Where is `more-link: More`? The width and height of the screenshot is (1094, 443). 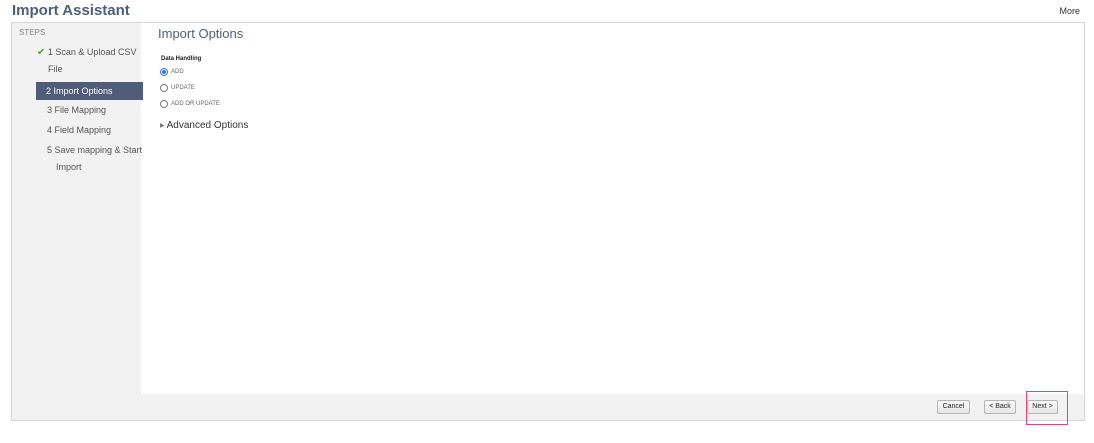
more-link: More is located at coordinates (1069, 11).